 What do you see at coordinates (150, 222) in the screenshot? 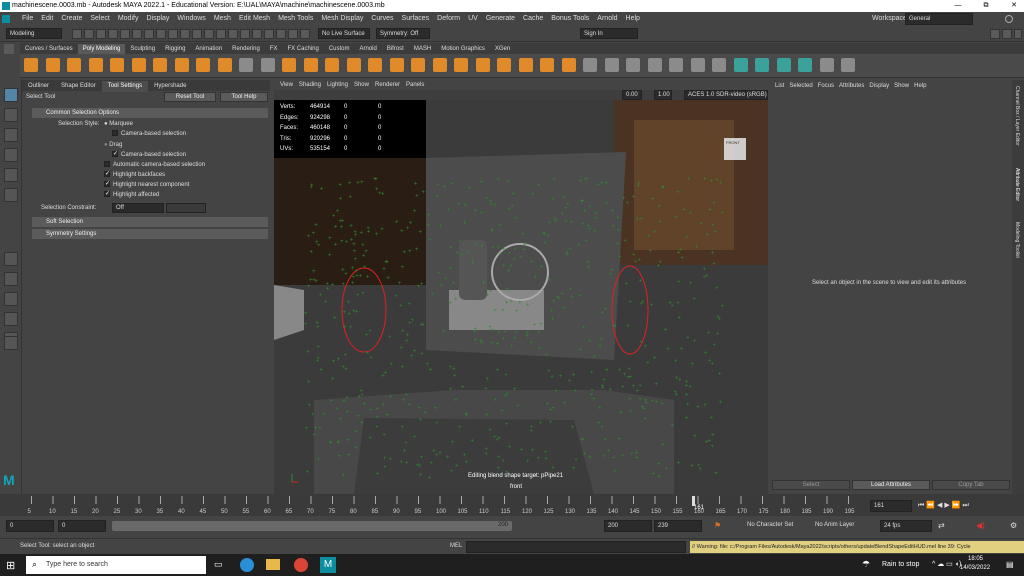
I see `soft-selection-header: Soft Selection` at bounding box center [150, 222].